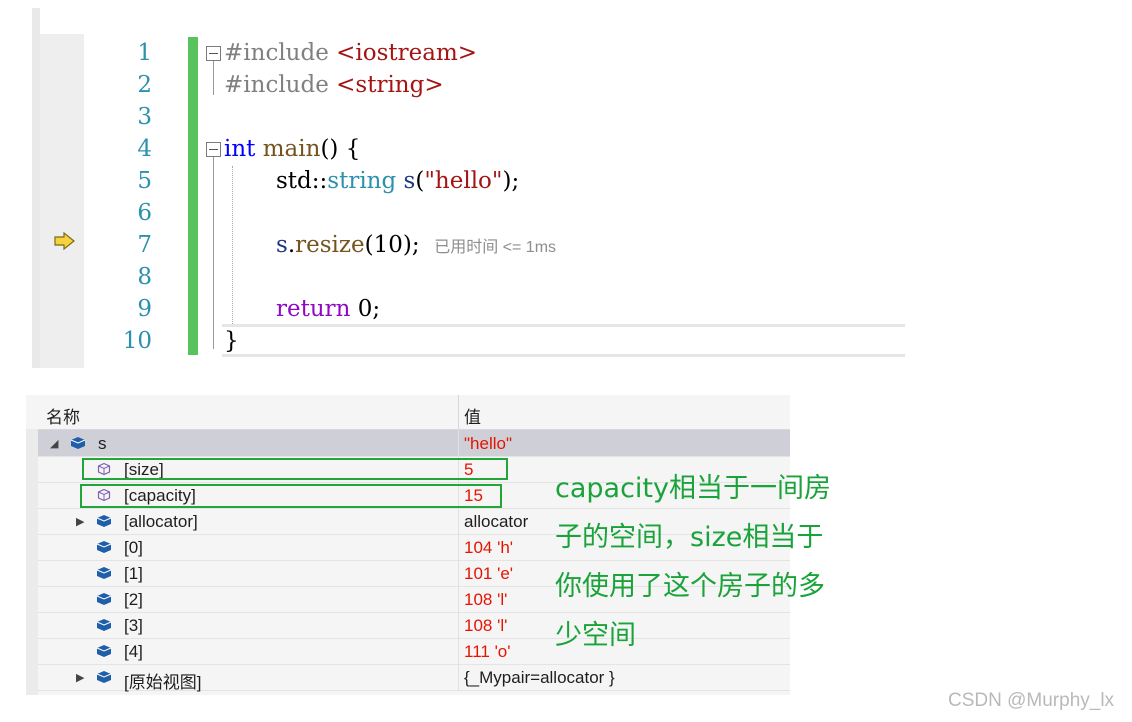 The height and width of the screenshot is (722, 1132). I want to click on string-literal: "hello", so click(463, 181).